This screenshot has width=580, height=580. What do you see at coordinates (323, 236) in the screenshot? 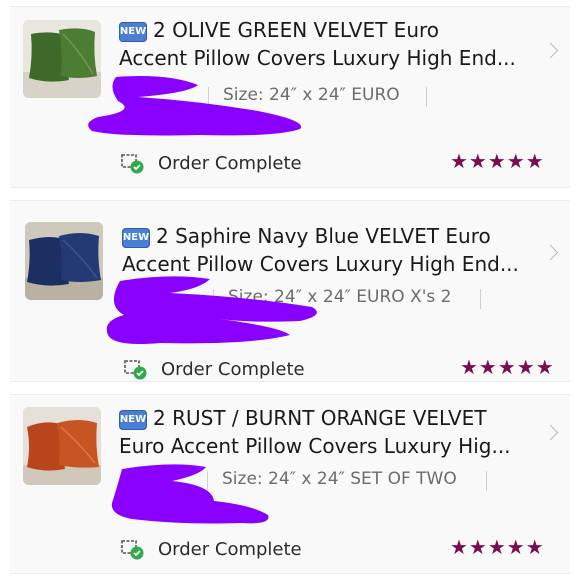
I see `product-title-line-1: 2 Saphire Navy Blue VELVET Euro` at bounding box center [323, 236].